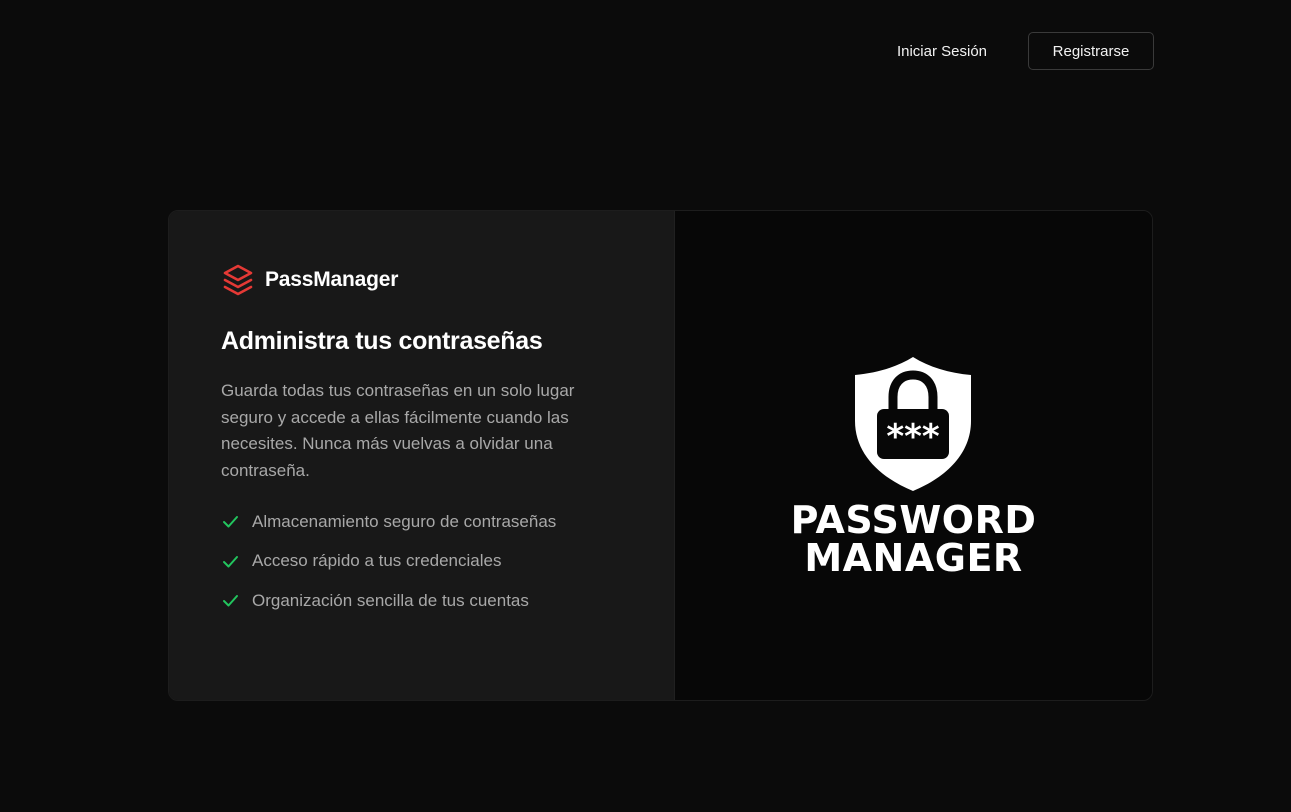  Describe the element at coordinates (914, 437) in the screenshot. I see `lock-asterisks: ***` at that location.